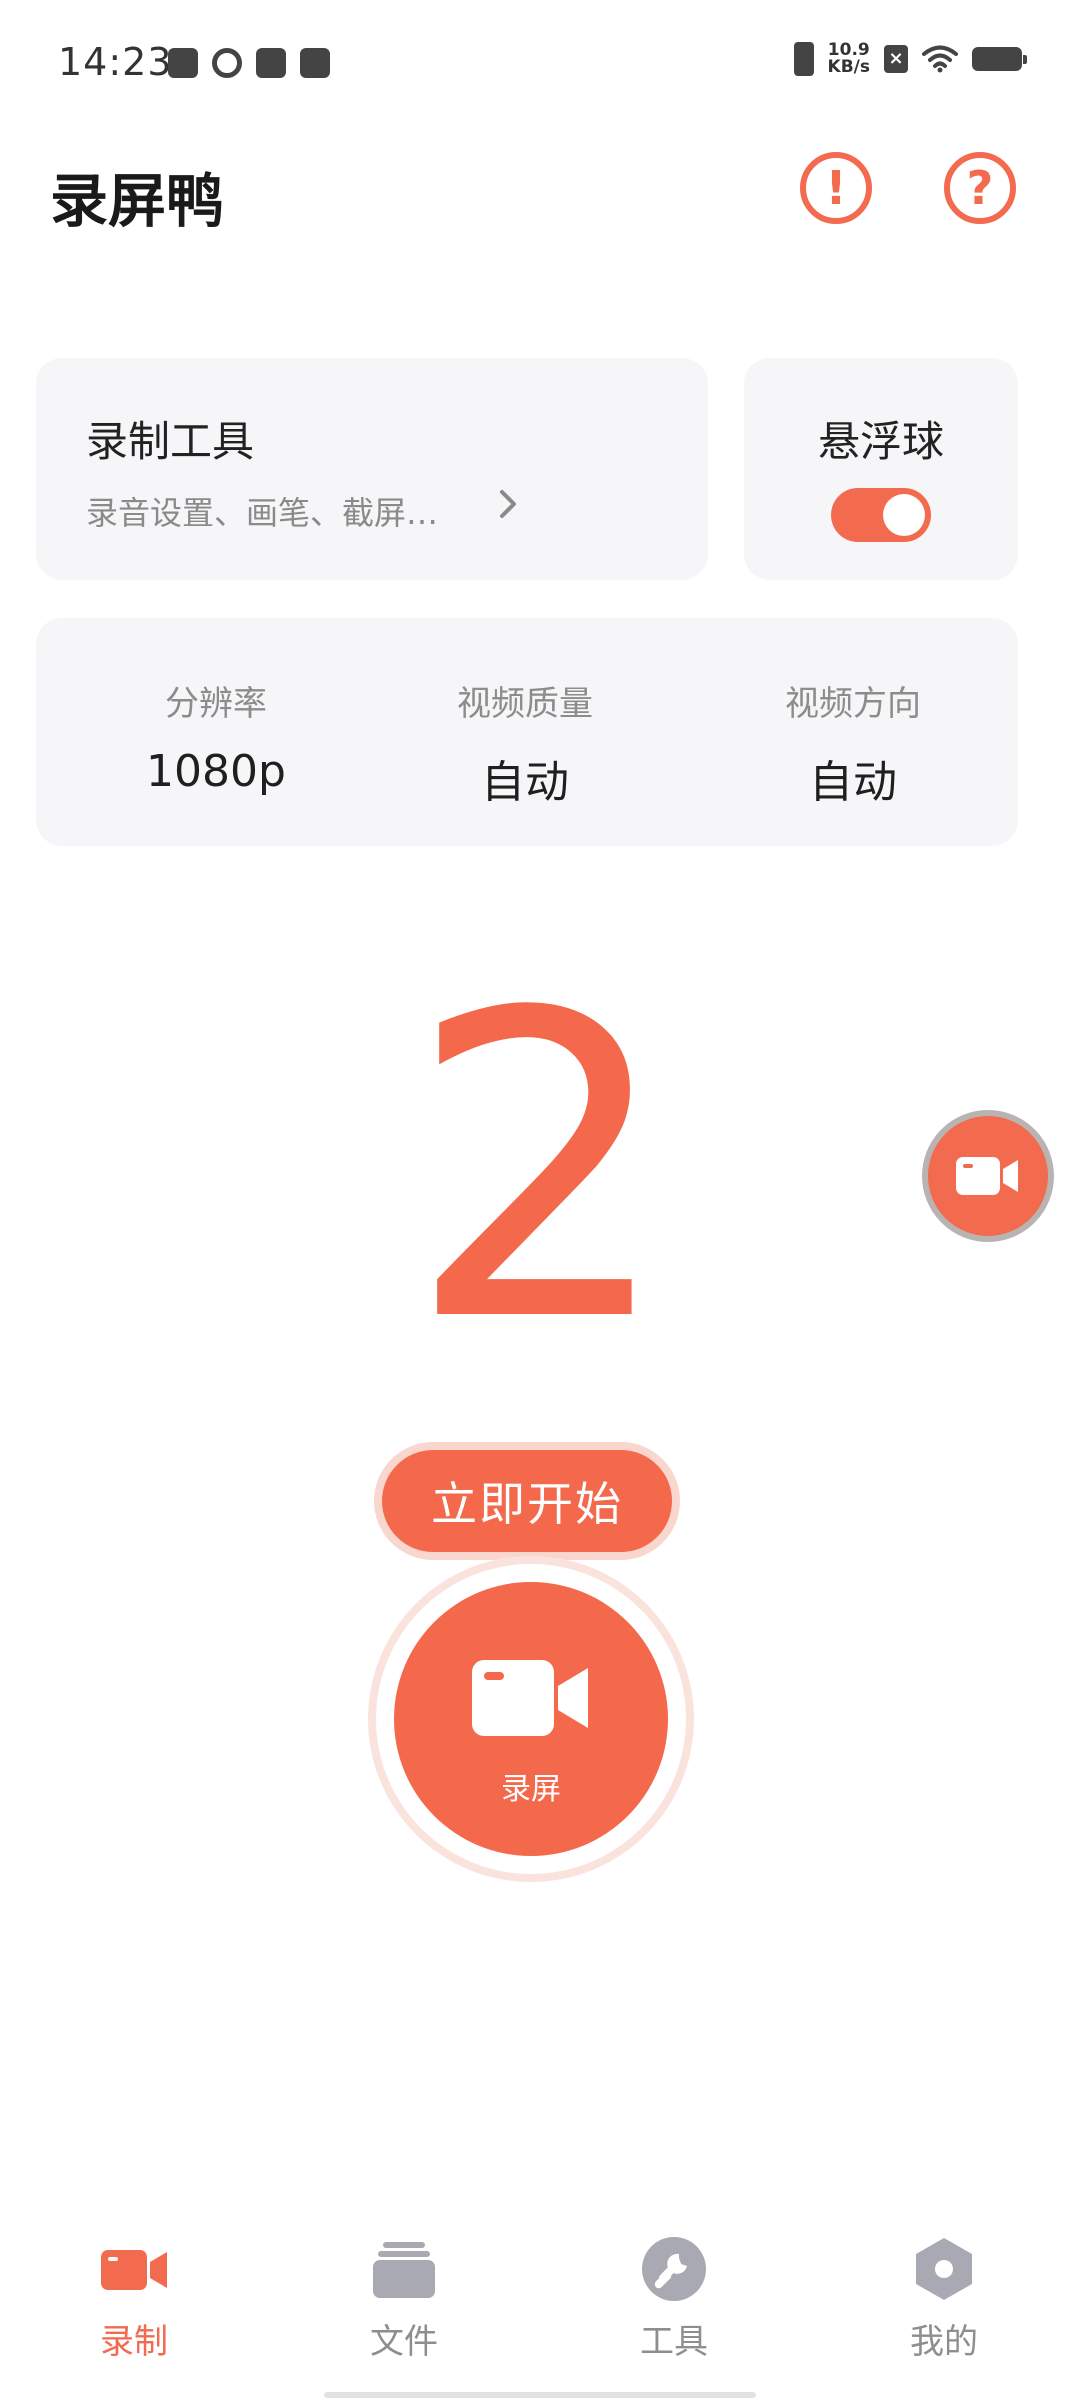 This screenshot has height=2408, width=1080. I want to click on nav-mine: 我的, so click(944, 2309).